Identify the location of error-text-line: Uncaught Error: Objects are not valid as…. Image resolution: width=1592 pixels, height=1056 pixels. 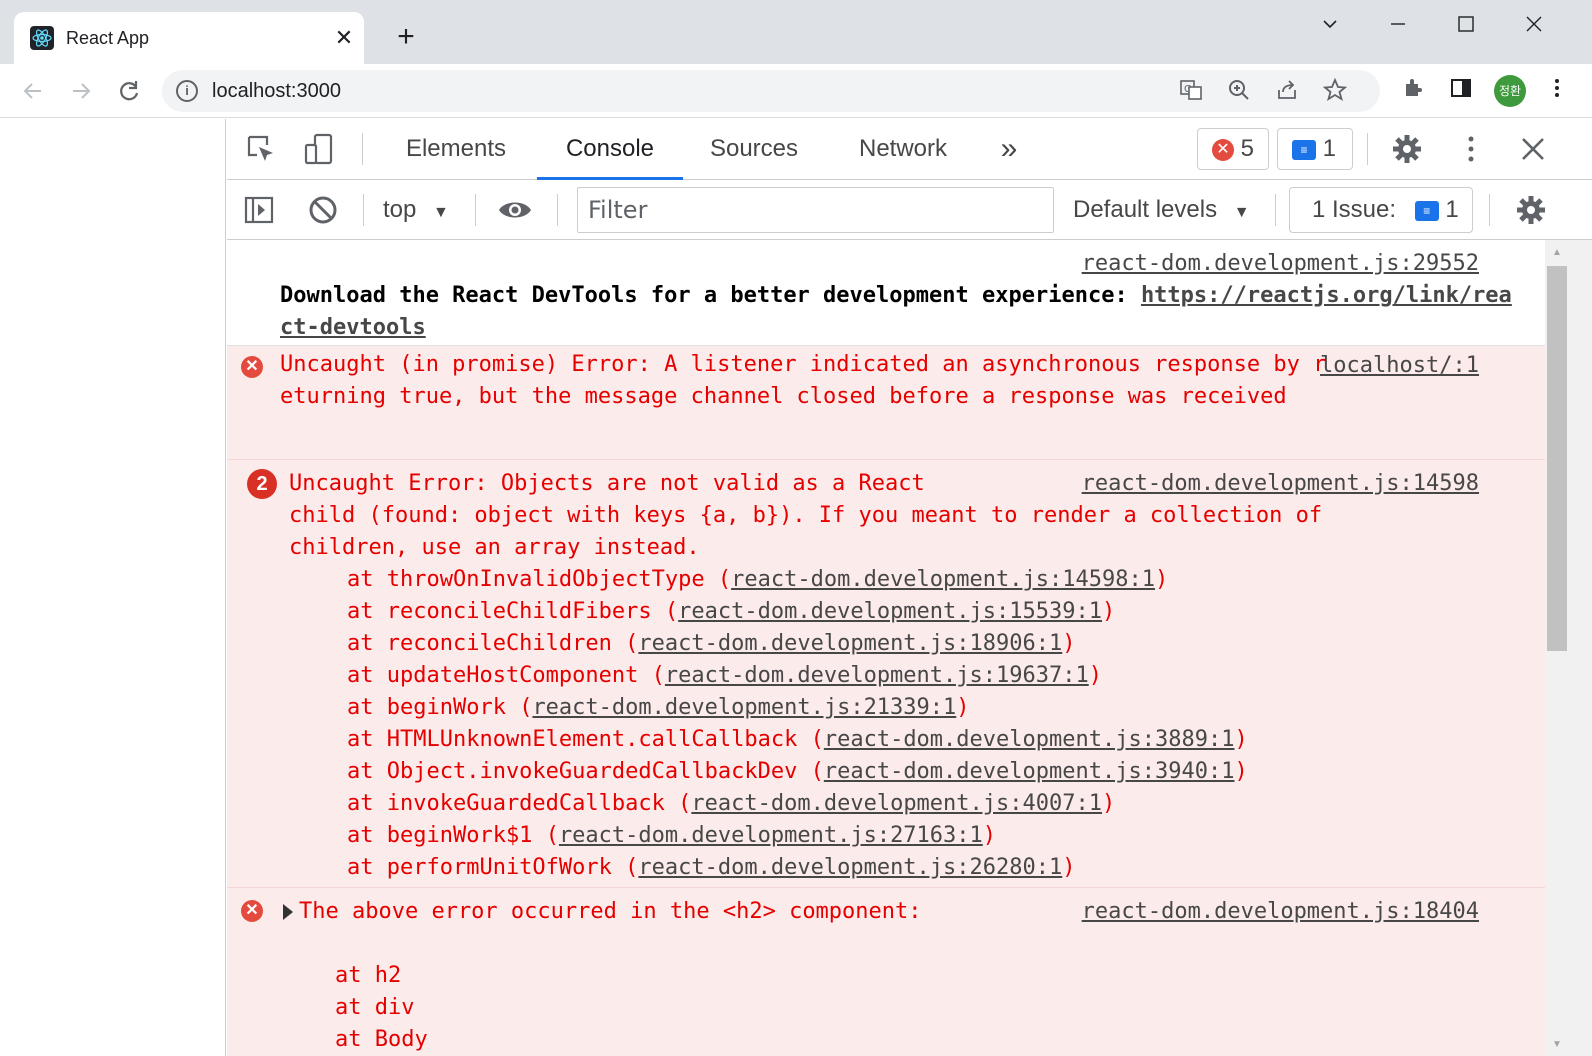
(607, 483).